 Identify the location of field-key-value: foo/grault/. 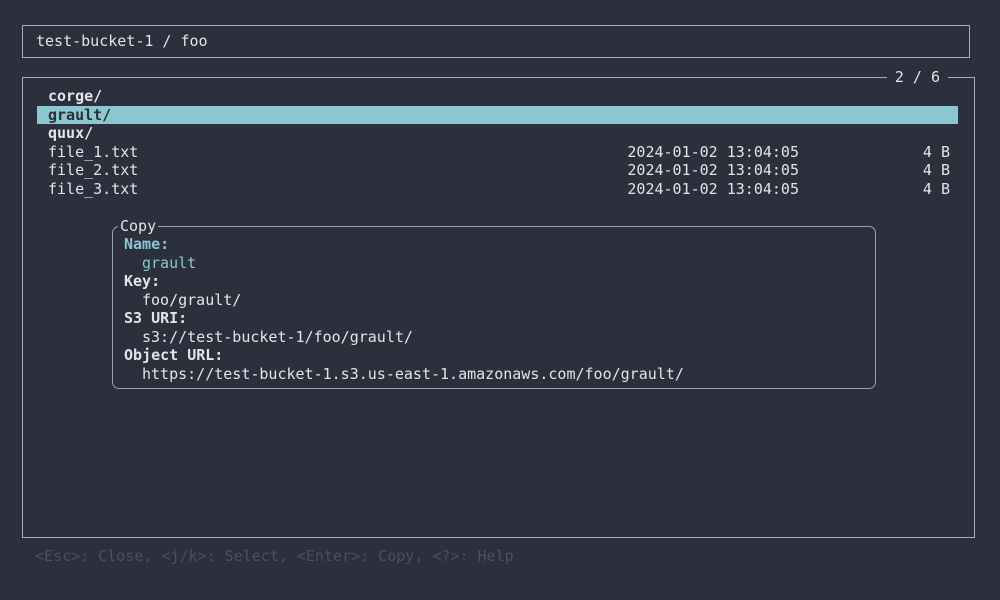
(192, 299).